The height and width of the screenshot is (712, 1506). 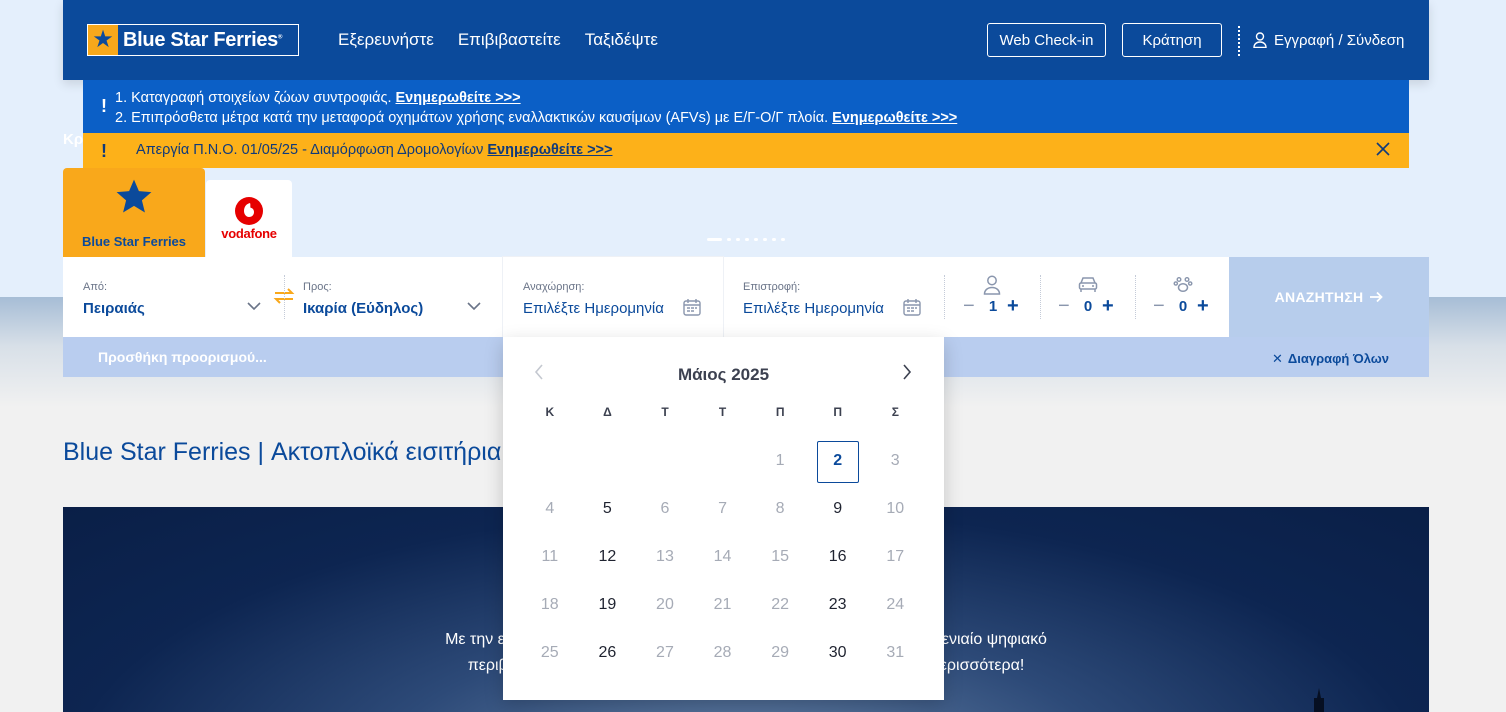 I want to click on weekday-label: Τ, so click(x=665, y=412).